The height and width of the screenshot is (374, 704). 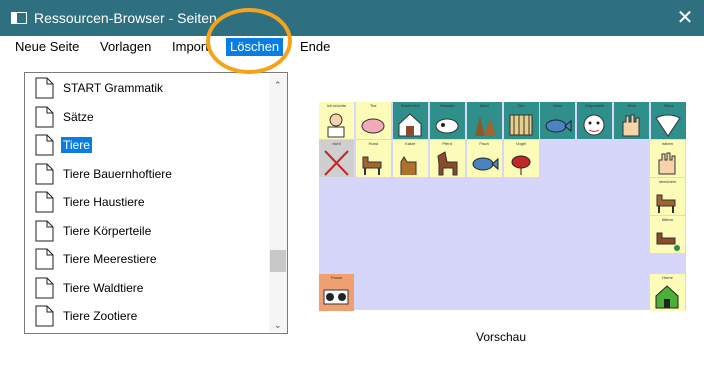 What do you see at coordinates (154, 288) in the screenshot?
I see `list-item: Tiere Waldtiere` at bounding box center [154, 288].